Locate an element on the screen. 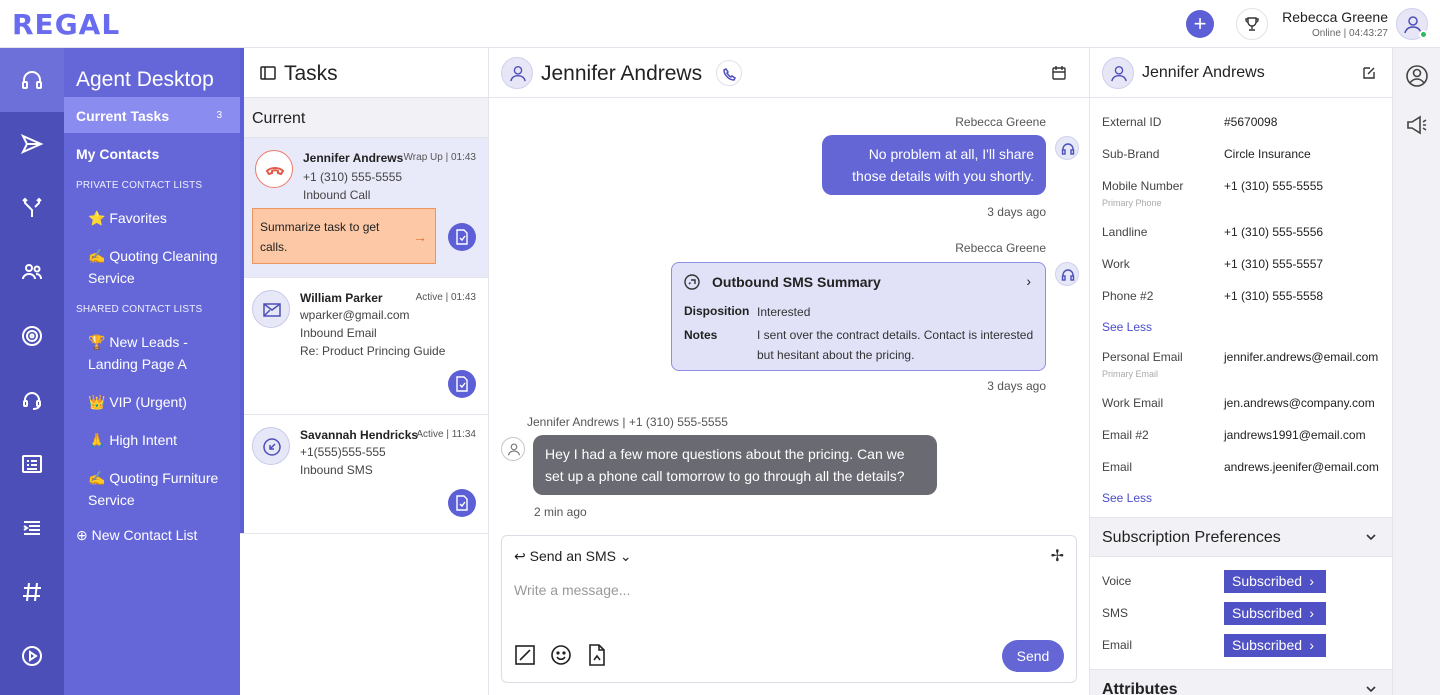 Image resolution: width=1440 pixels, height=695 pixels. field-label: Landline is located at coordinates (1125, 232).